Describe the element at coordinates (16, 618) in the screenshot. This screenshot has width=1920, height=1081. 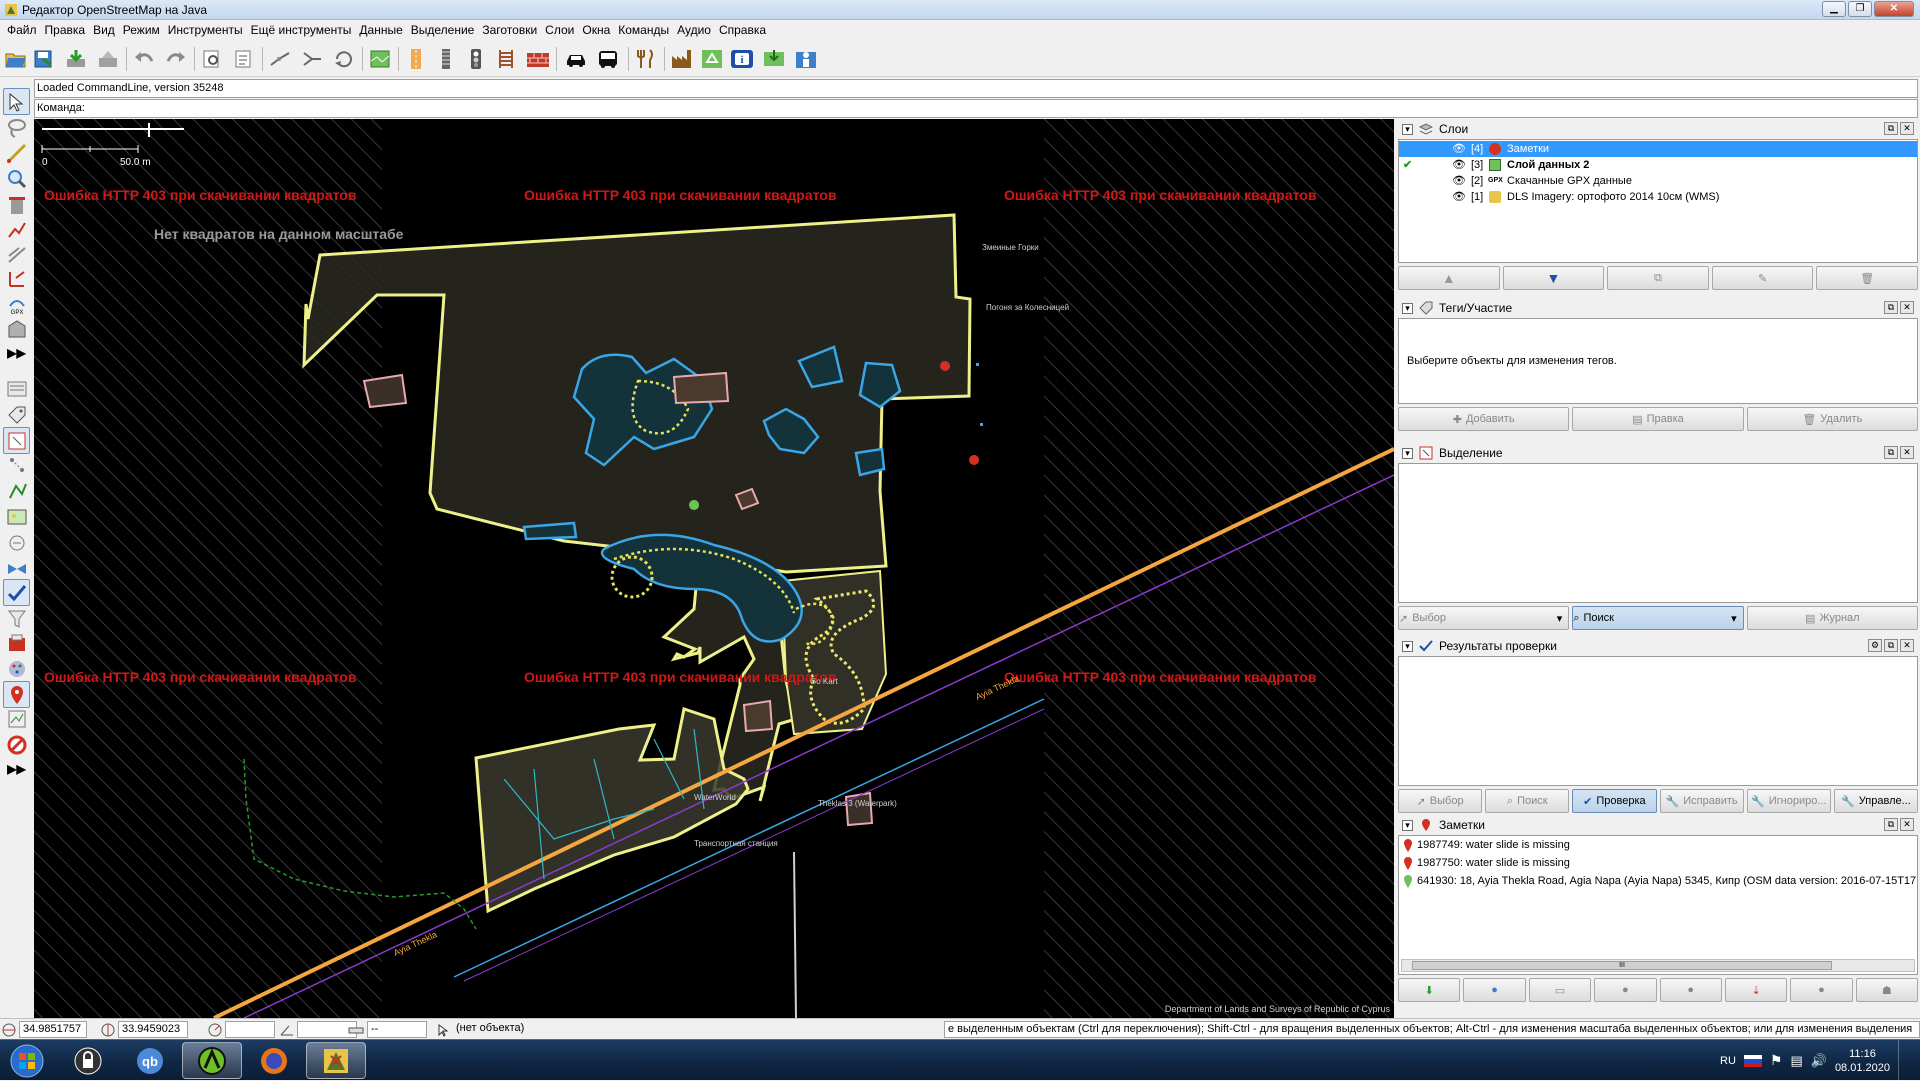
I see `toggle-dialog-filter-funnel-icon` at that location.